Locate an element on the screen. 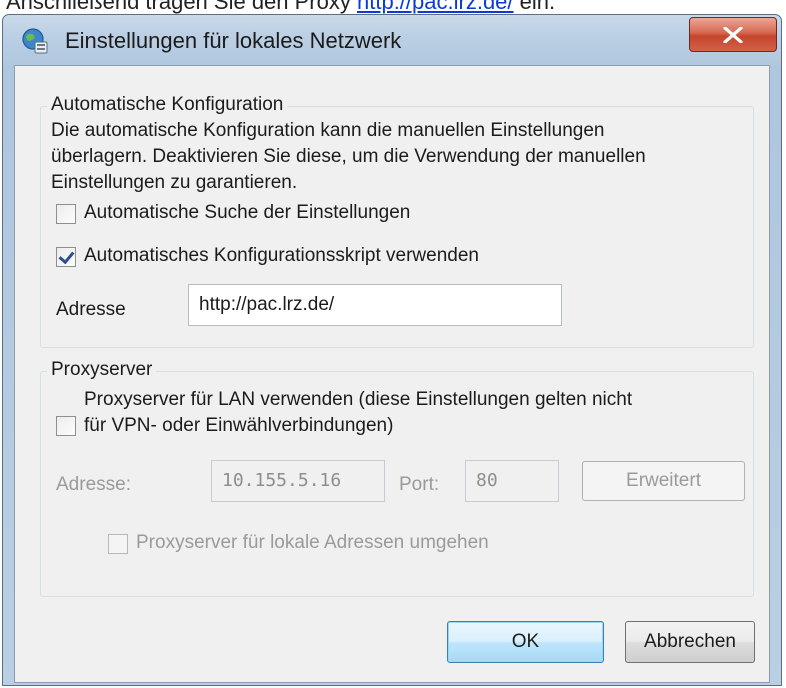 The height and width of the screenshot is (688, 786). auto-detect-label: Automatische Suche der Einstellungen is located at coordinates (247, 213).